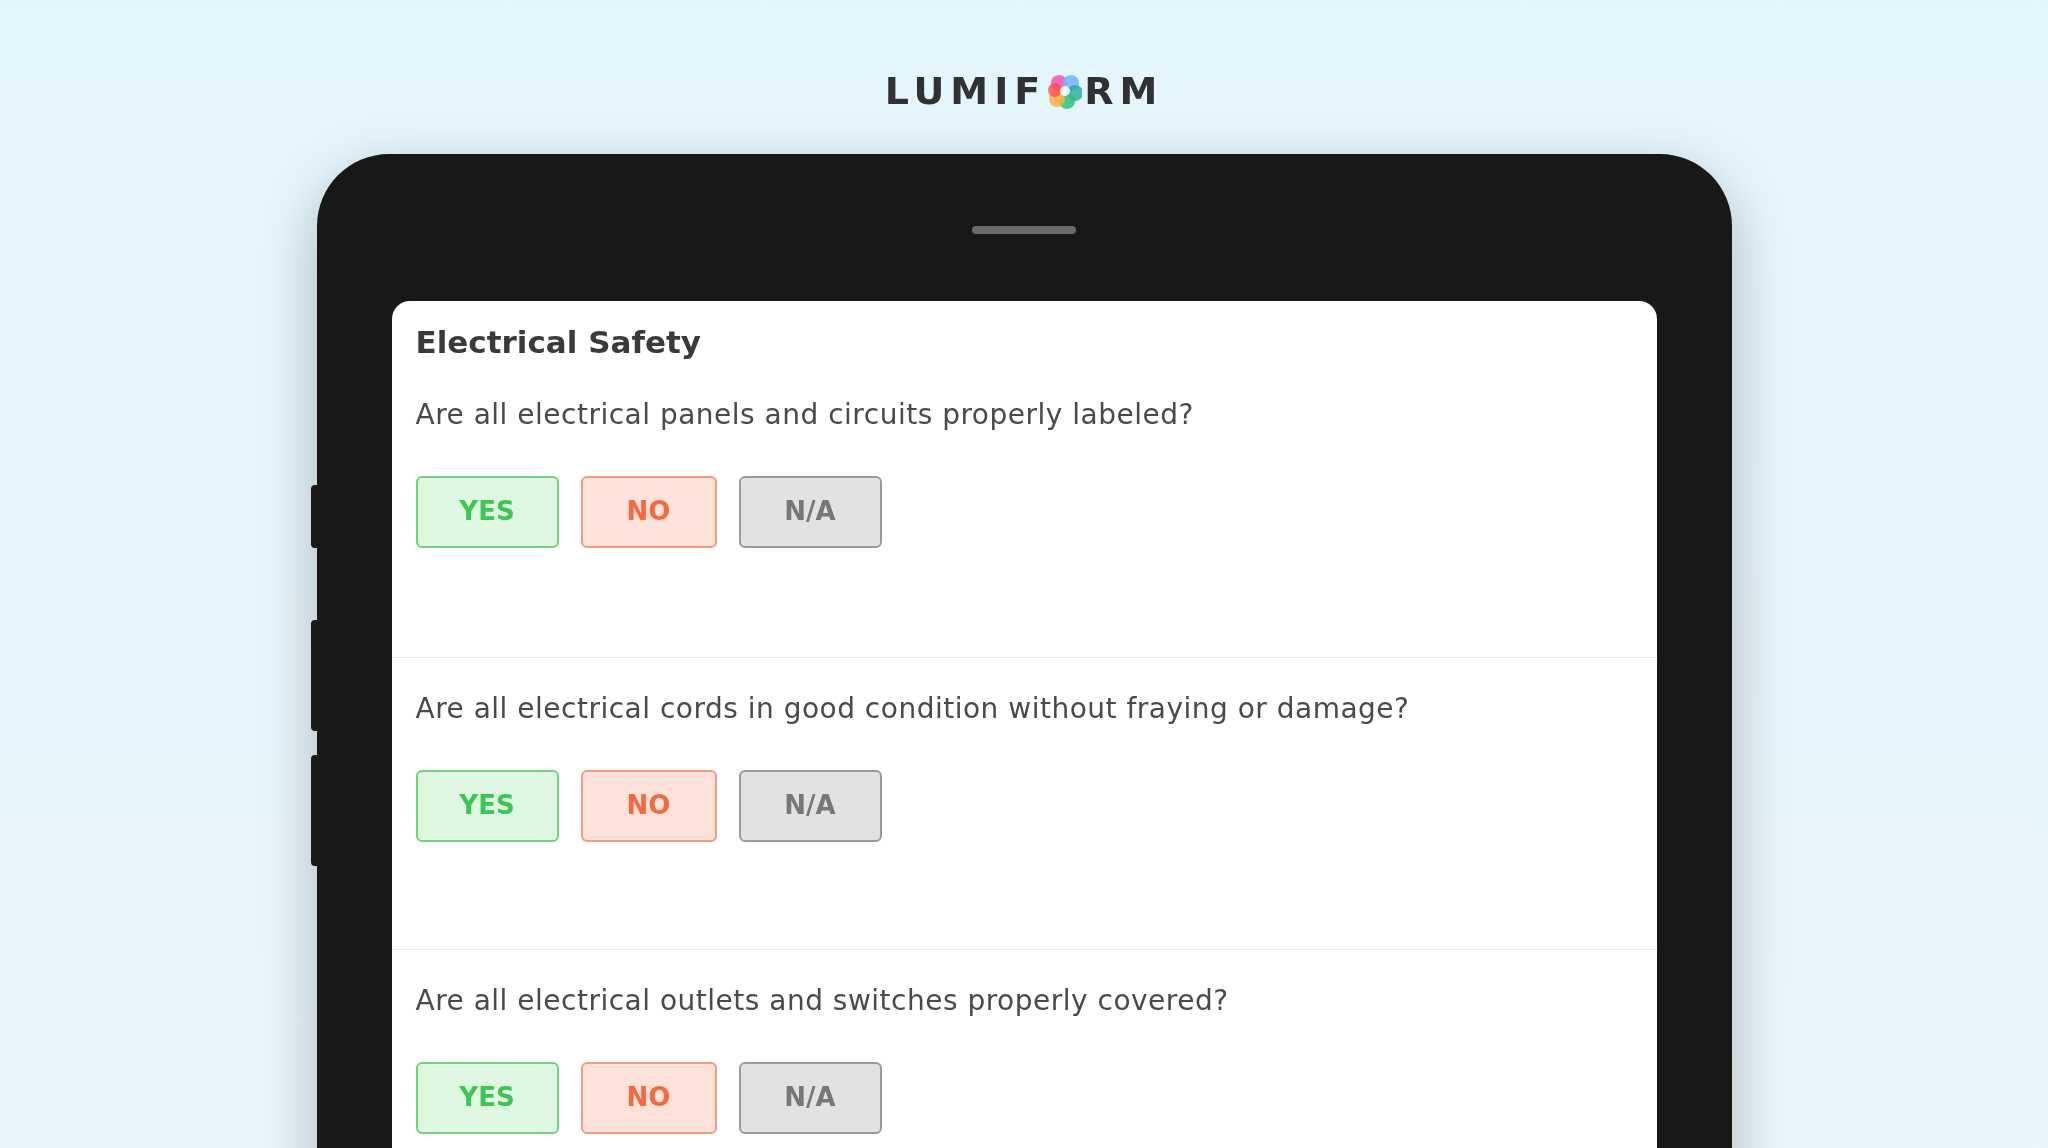  I want to click on logo-text: LUMIF, so click(965, 91).